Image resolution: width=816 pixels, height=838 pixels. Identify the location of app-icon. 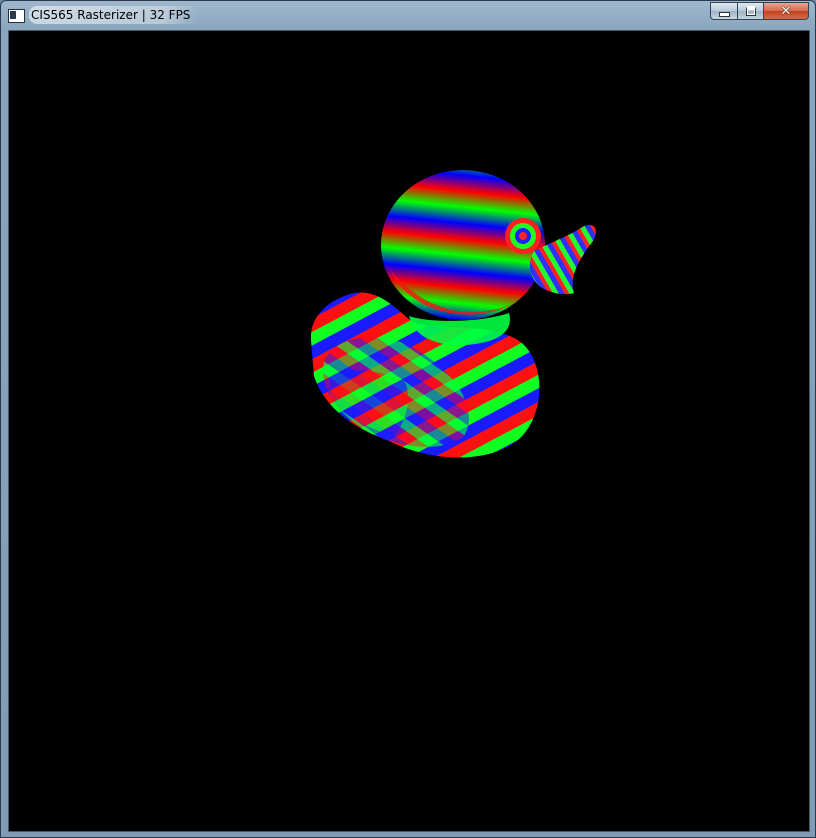
(16, 16).